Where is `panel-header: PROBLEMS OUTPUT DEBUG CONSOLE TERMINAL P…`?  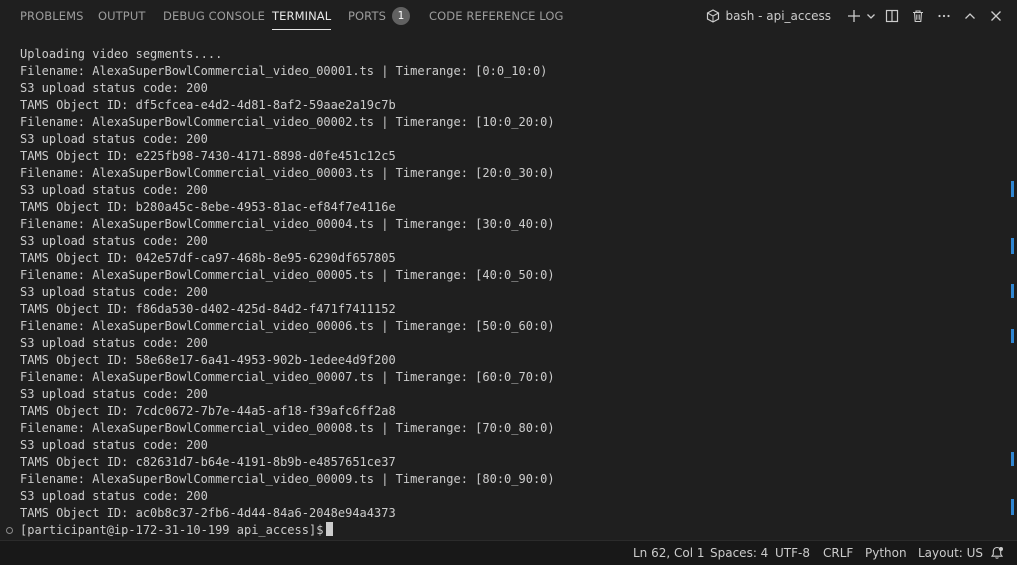
panel-header: PROBLEMS OUTPUT DEBUG CONSOLE TERMINAL P… is located at coordinates (508, 17).